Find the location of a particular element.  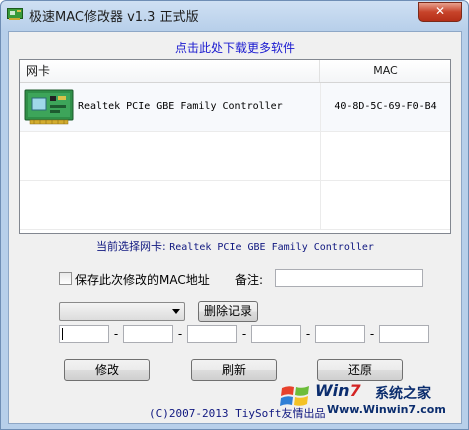

watermark-url: Www.Winwin7.com is located at coordinates (386, 409).